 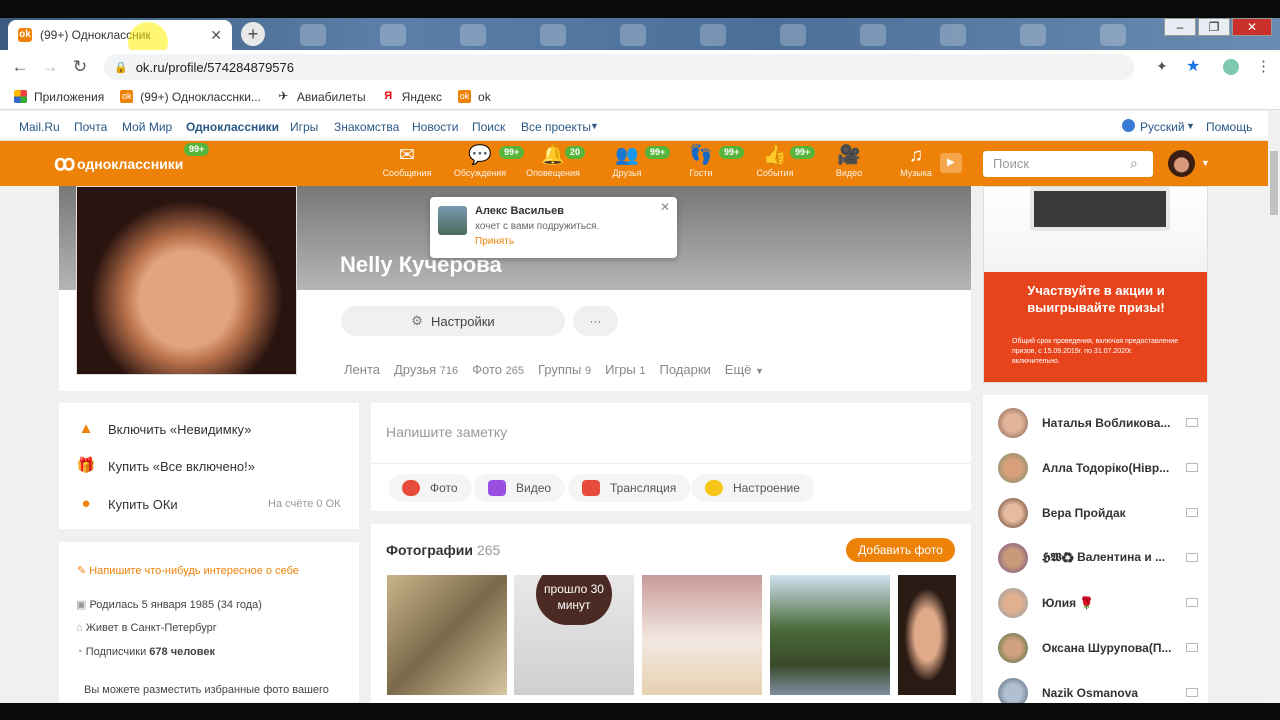 What do you see at coordinates (90, 127) in the screenshot?
I see `portal-link: Почта` at bounding box center [90, 127].